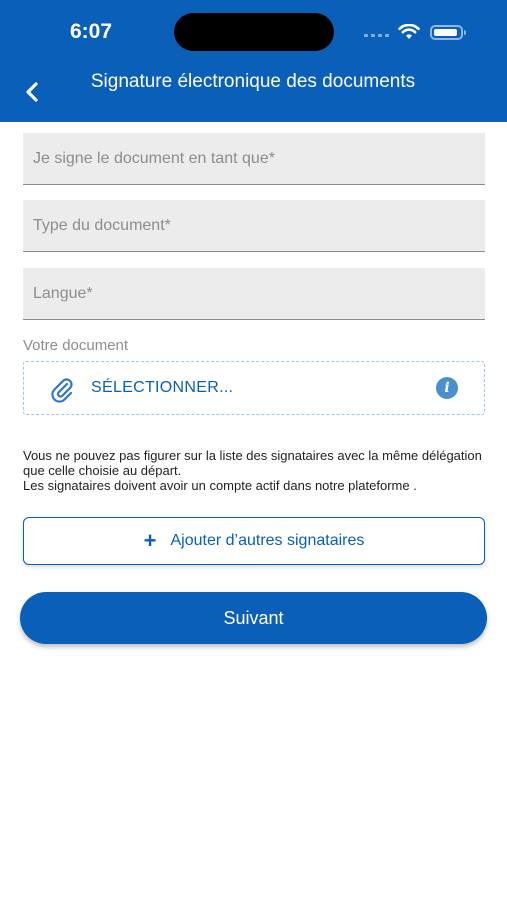 This screenshot has width=507, height=900. Describe the element at coordinates (376, 35) in the screenshot. I see `cellular-signal-icon` at that location.